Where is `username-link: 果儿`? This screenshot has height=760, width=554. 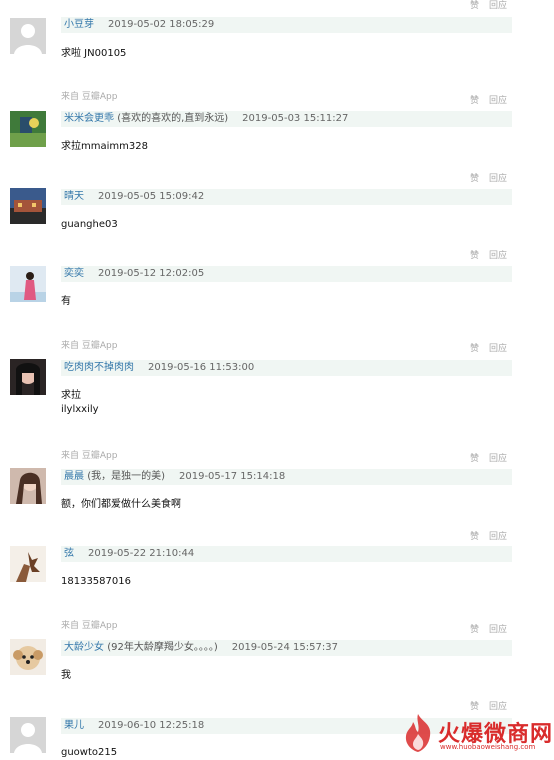
username-link: 果儿 is located at coordinates (74, 725).